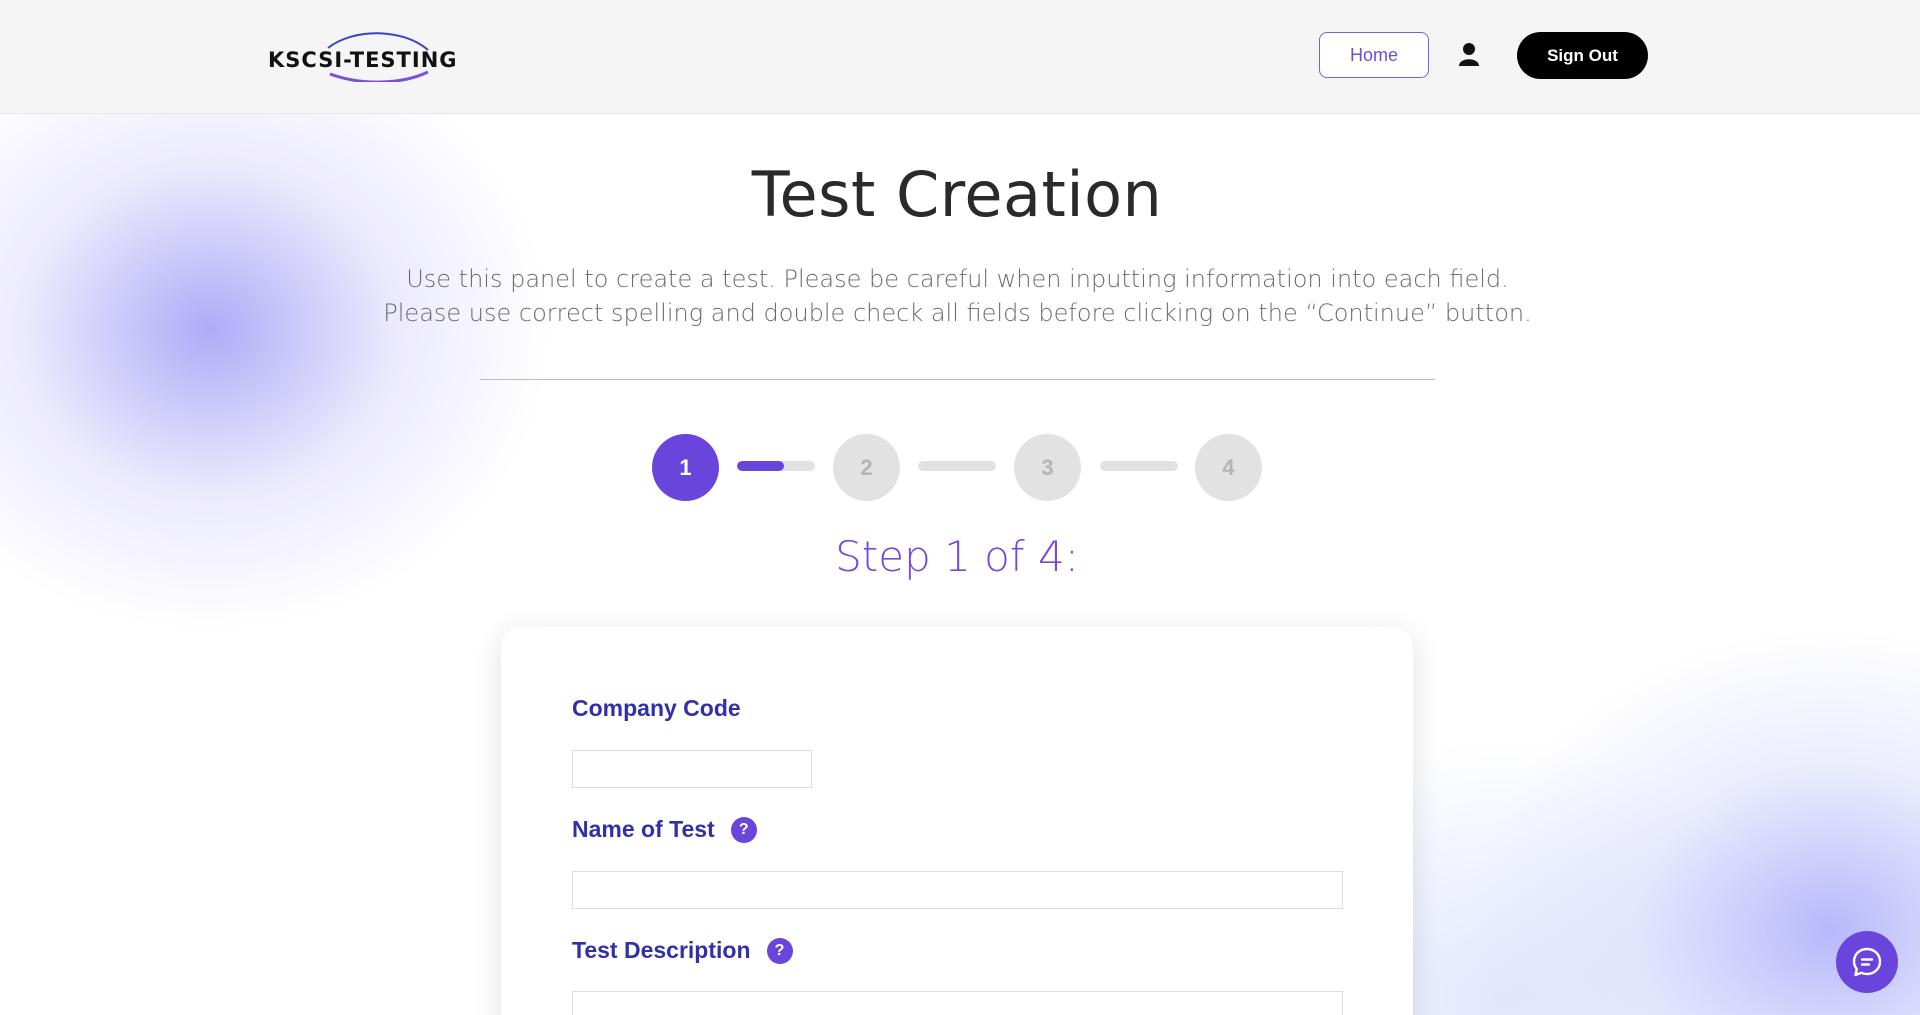  Describe the element at coordinates (960, 57) in the screenshot. I see `top-nav-bar: KSCSI-TESTING Home Sign Out` at that location.